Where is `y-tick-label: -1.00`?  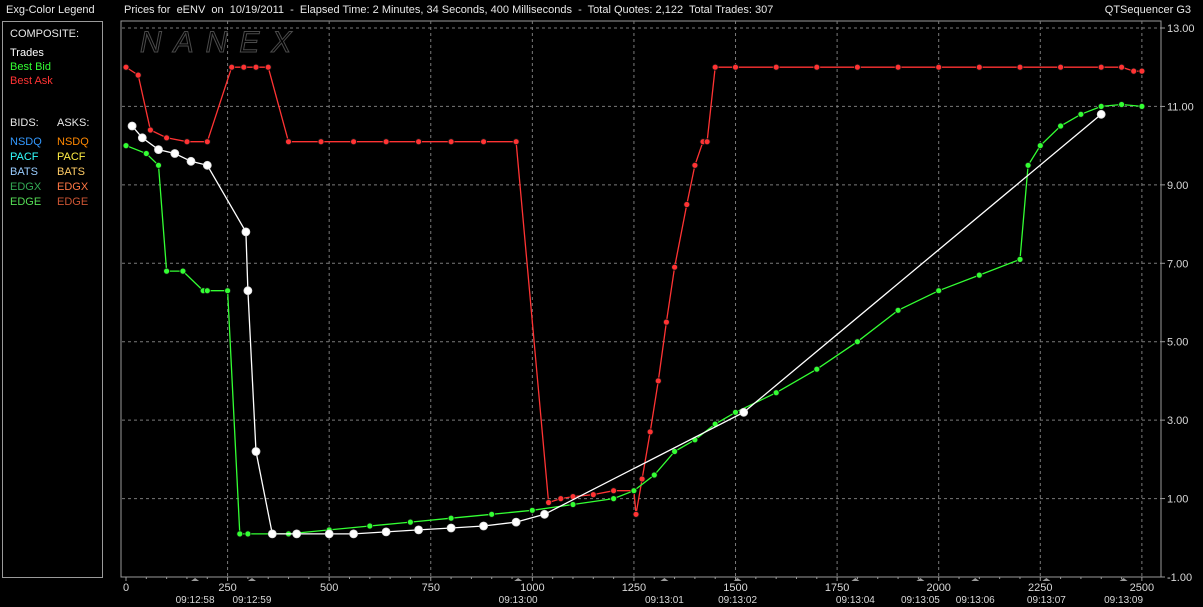 y-tick-label: -1.00 is located at coordinates (1179, 578).